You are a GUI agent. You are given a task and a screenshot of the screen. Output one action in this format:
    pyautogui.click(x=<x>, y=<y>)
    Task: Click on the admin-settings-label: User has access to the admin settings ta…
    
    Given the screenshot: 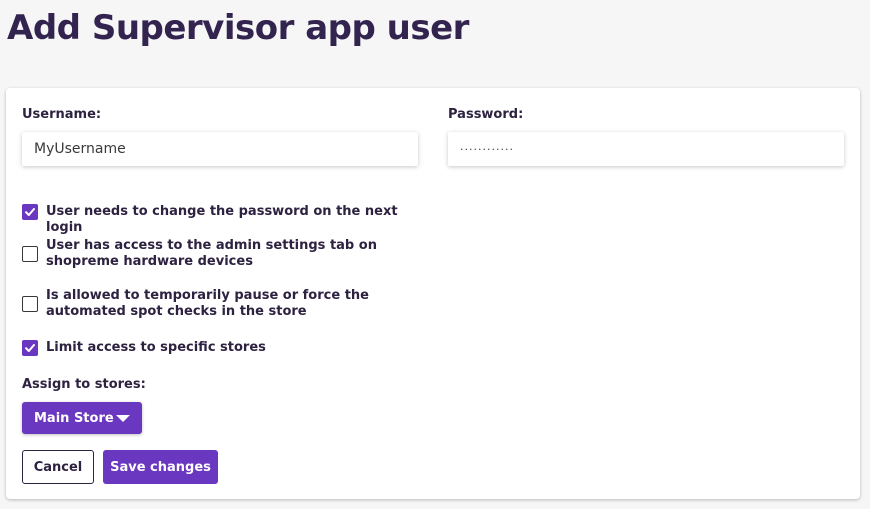 What is the action you would take?
    pyautogui.click(x=211, y=253)
    